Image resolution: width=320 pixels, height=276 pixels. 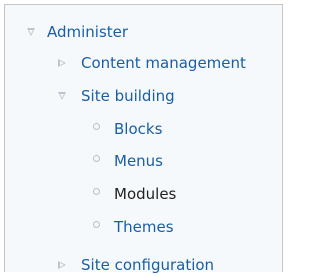 I want to click on menu-label-modules: Modules, so click(x=145, y=194).